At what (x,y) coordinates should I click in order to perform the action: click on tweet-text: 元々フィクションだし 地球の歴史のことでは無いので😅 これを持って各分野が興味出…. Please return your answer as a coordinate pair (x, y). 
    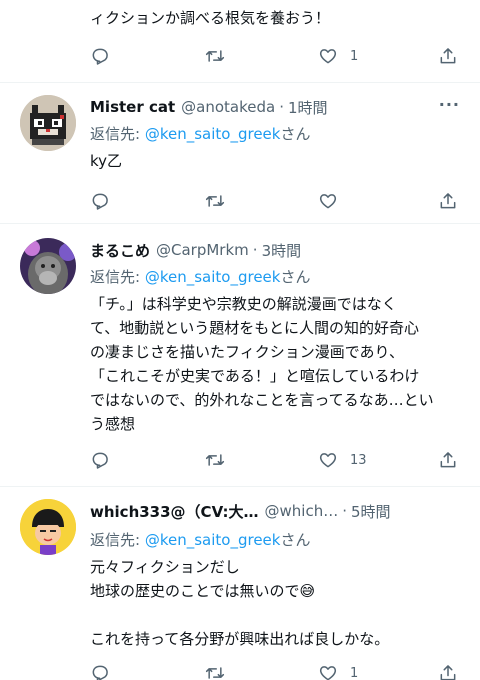
    Looking at the image, I should click on (240, 603).